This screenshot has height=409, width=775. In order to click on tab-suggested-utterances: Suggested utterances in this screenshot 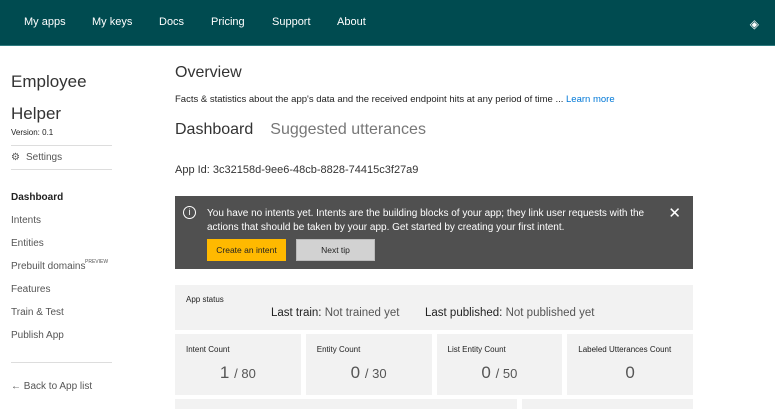, I will do `click(348, 130)`.